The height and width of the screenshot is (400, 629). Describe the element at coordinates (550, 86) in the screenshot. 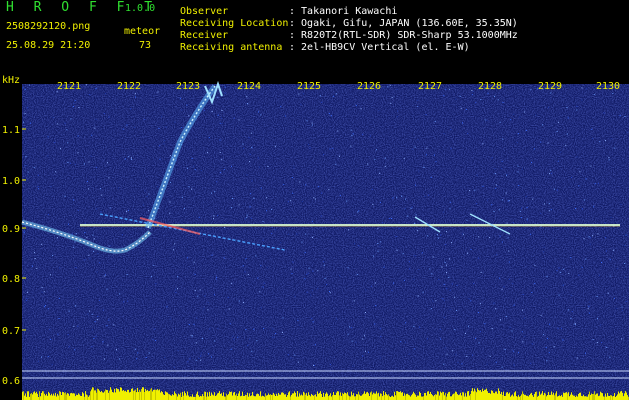

I see `x-tick-label: 2129` at that location.